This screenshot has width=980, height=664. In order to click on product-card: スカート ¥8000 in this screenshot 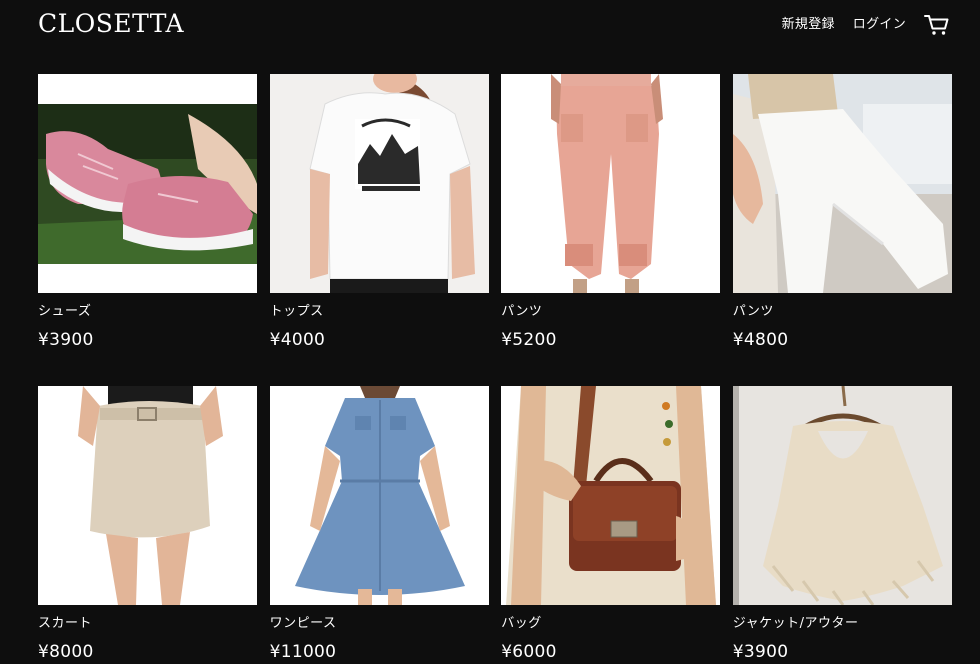, I will do `click(147, 524)`.